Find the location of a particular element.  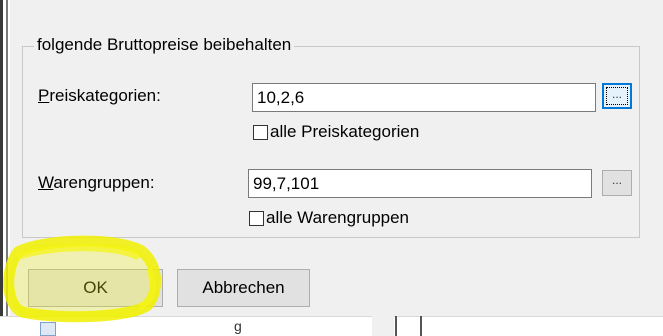

price-categories-label: Preiskategorien: is located at coordinates (99, 96).